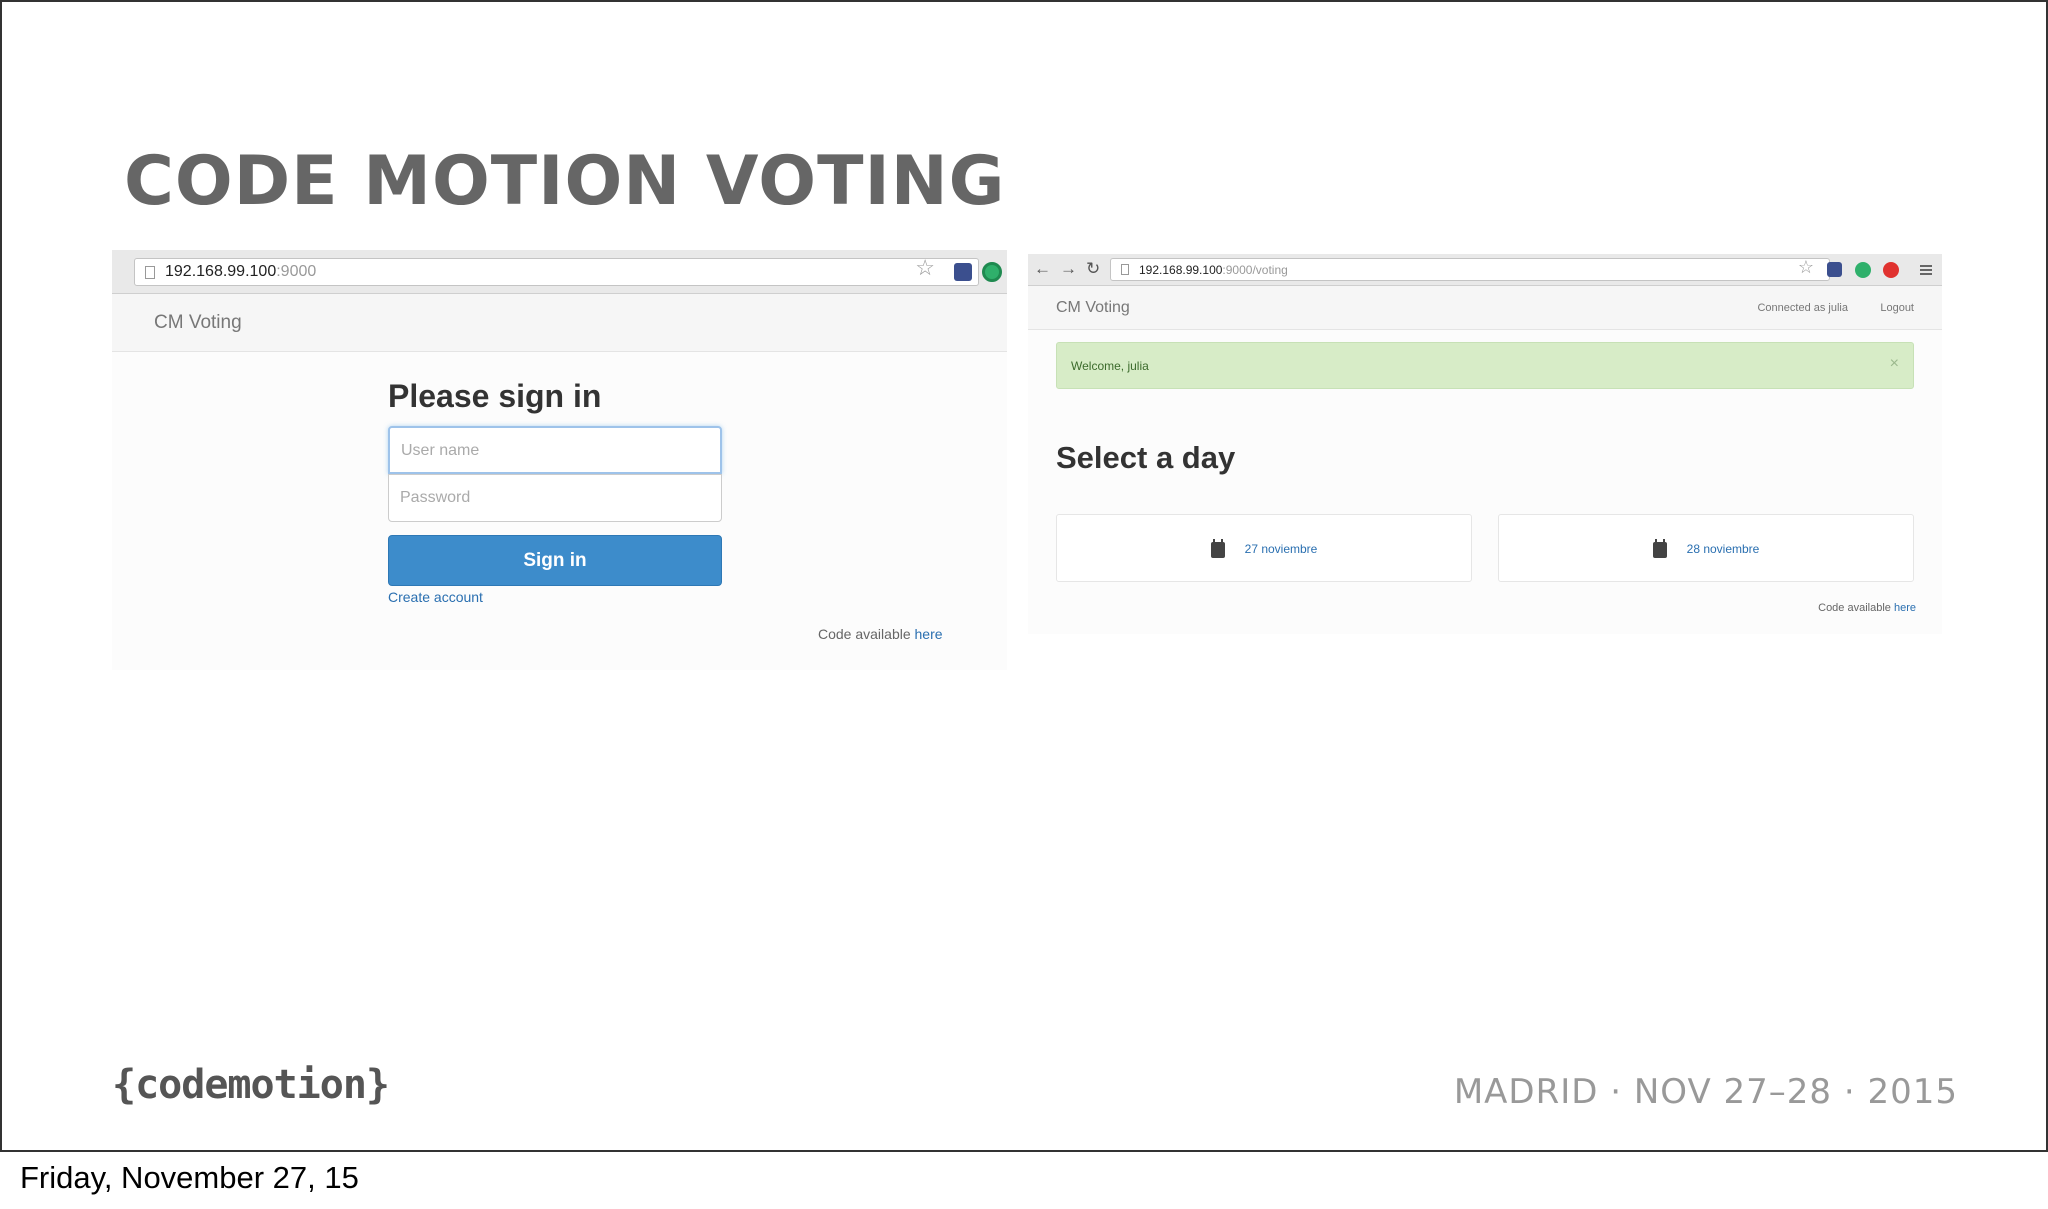 This screenshot has width=2048, height=1209. Describe the element at coordinates (556, 272) in the screenshot. I see `url-field: 192.168.99.100 :9000` at that location.